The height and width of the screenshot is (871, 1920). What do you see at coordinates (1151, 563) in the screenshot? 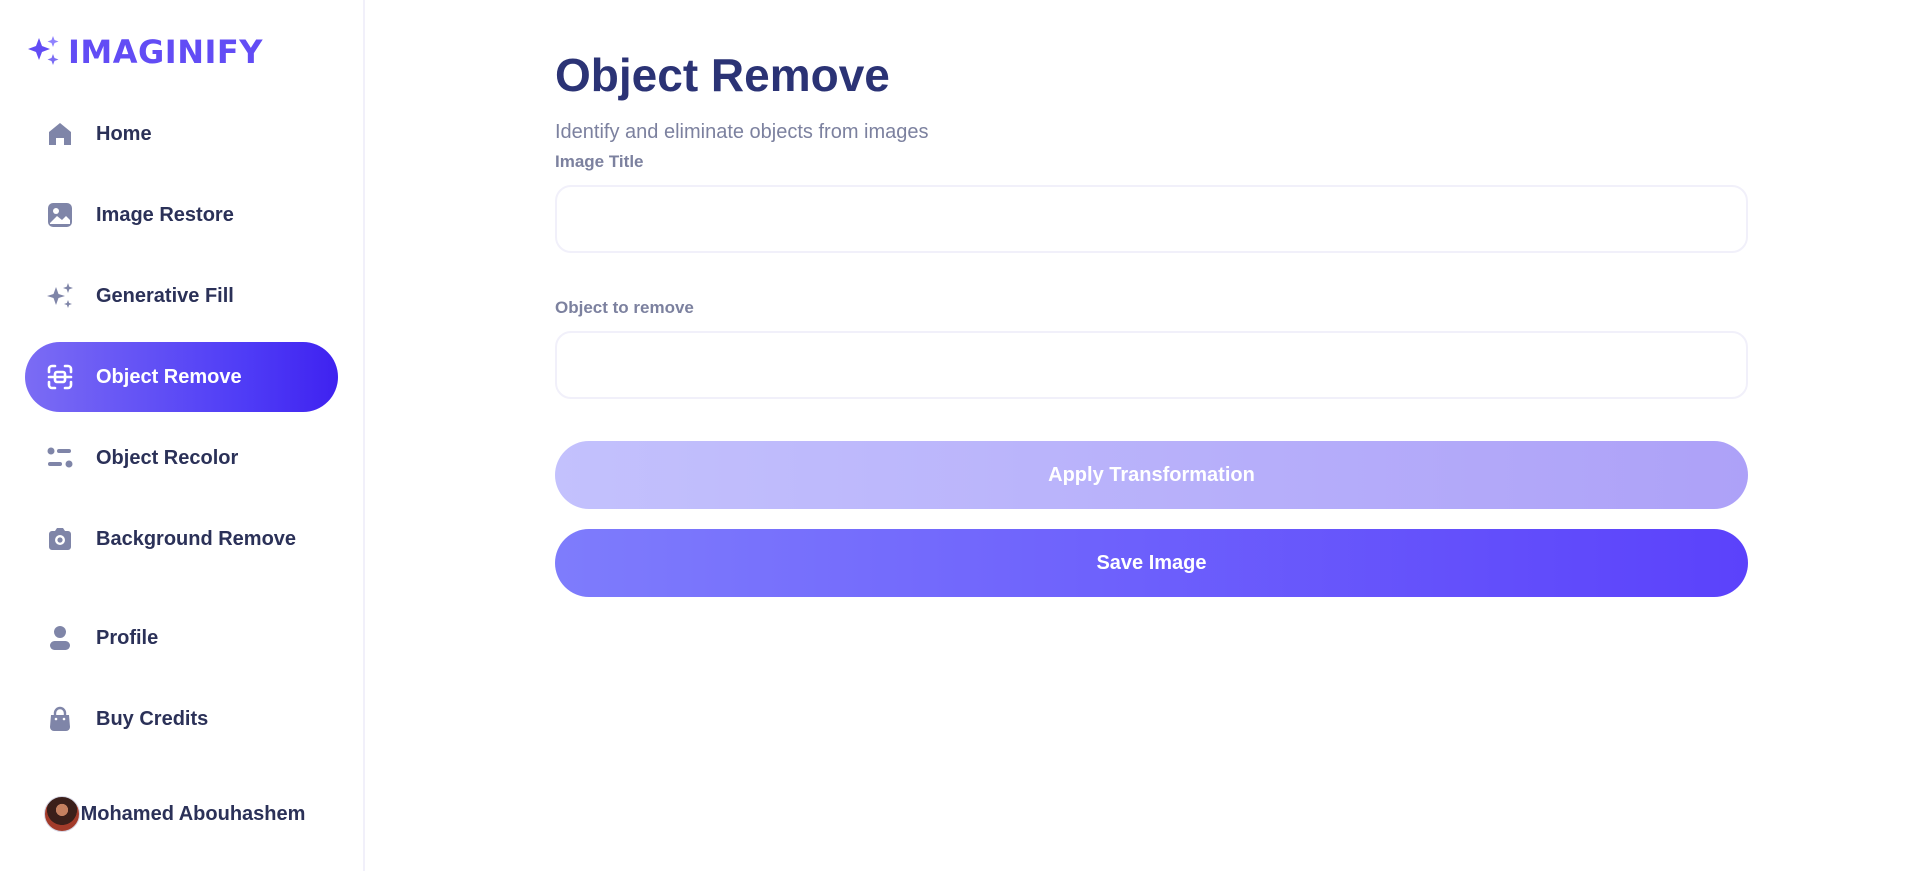
I see `save-image-button: Save Image` at bounding box center [1151, 563].